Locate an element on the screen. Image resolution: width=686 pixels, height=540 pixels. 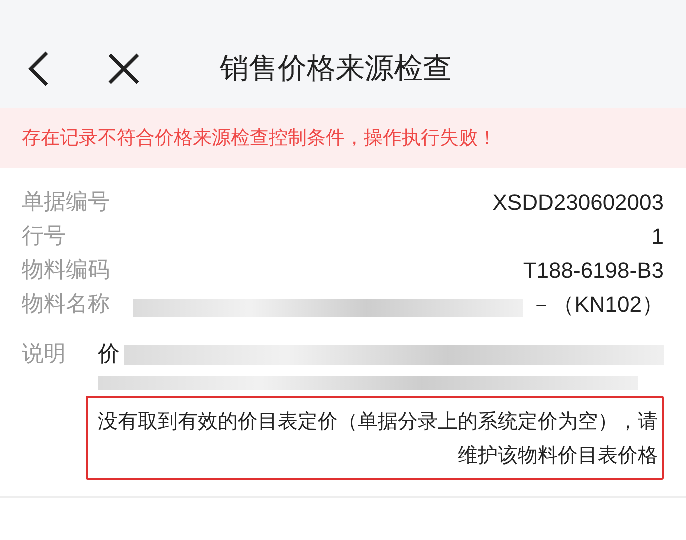
field-label: 物料编码 is located at coordinates (66, 271).